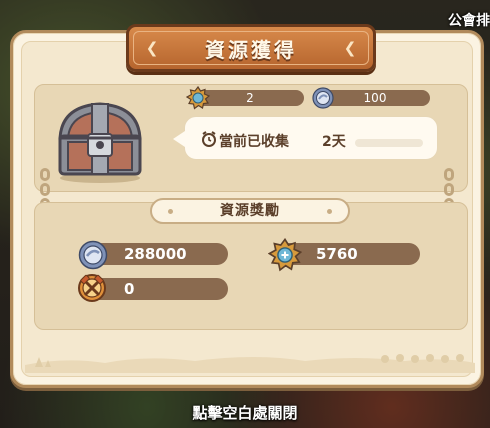  What do you see at coordinates (152, 48) in the screenshot?
I see `title-left-ornament-icon: ❮` at bounding box center [152, 48].